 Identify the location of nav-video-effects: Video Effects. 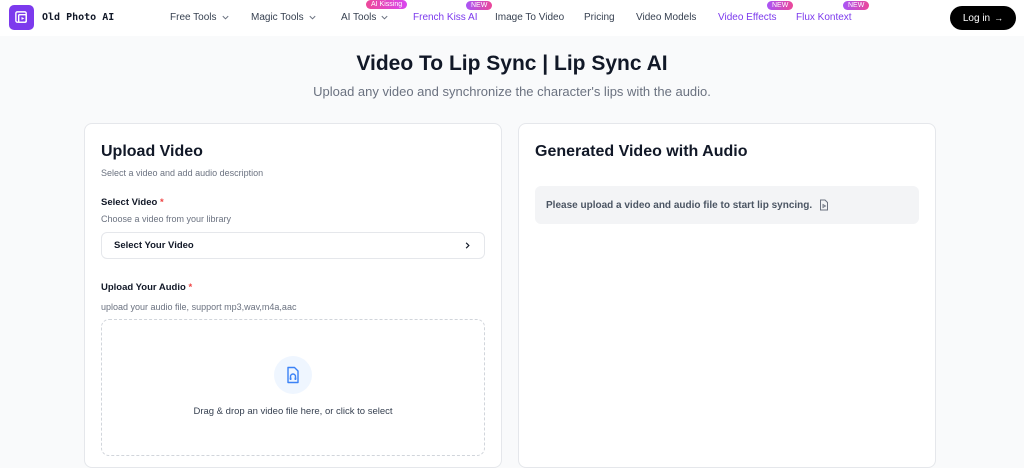
(747, 17).